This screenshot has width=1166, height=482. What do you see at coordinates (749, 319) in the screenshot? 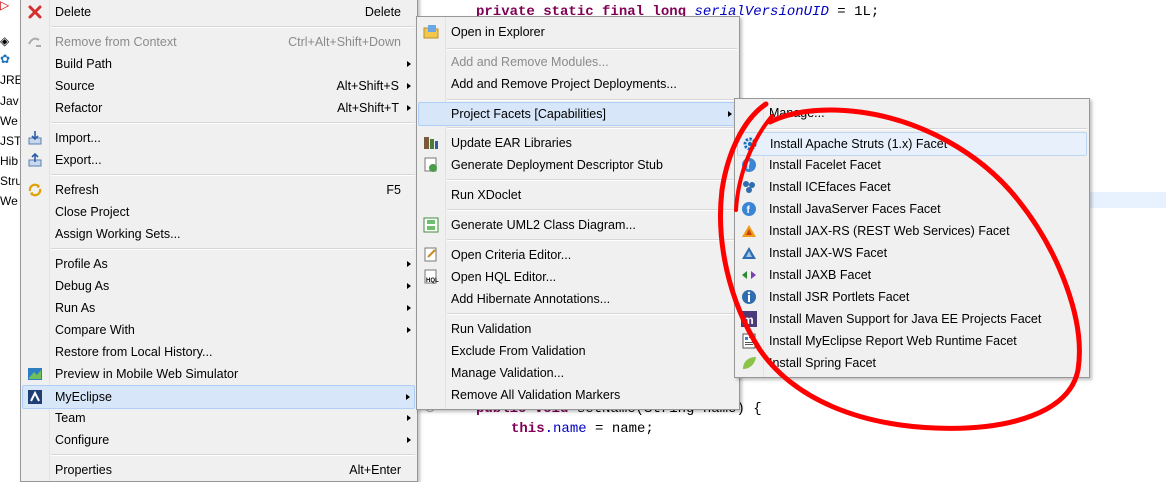
I see `maven-icon: m` at bounding box center [749, 319].